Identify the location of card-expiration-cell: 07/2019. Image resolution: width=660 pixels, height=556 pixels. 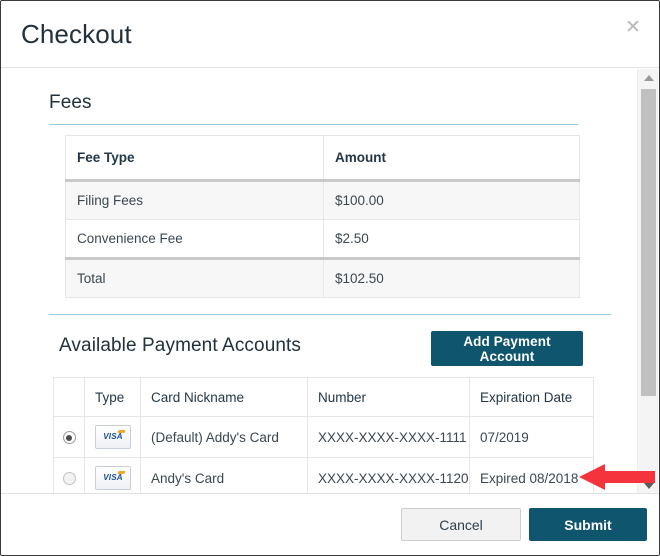
(531, 437).